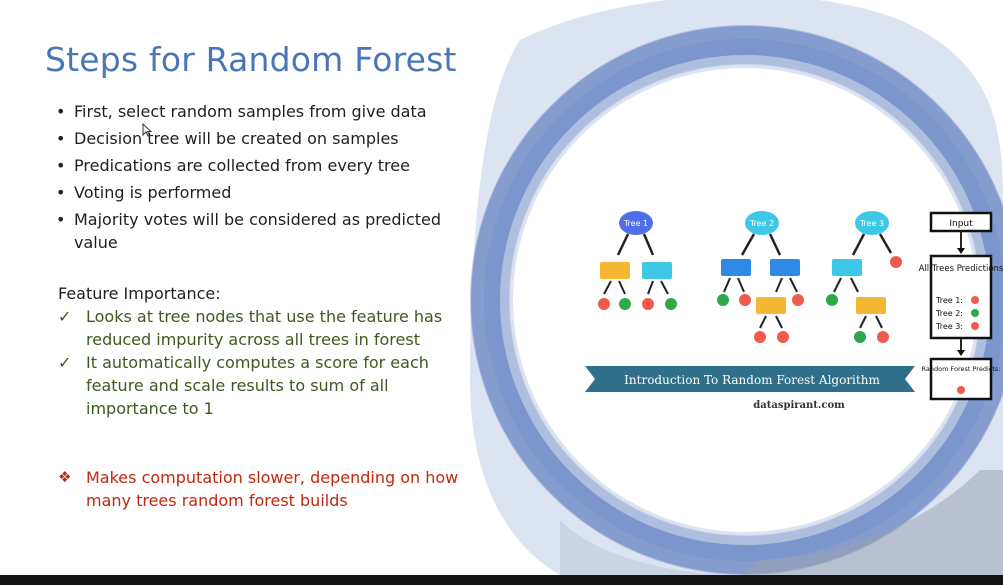 Image resolution: width=1003 pixels, height=585 pixels. What do you see at coordinates (760, 277) in the screenshot?
I see `tree-2-diagram: Tree 2` at bounding box center [760, 277].